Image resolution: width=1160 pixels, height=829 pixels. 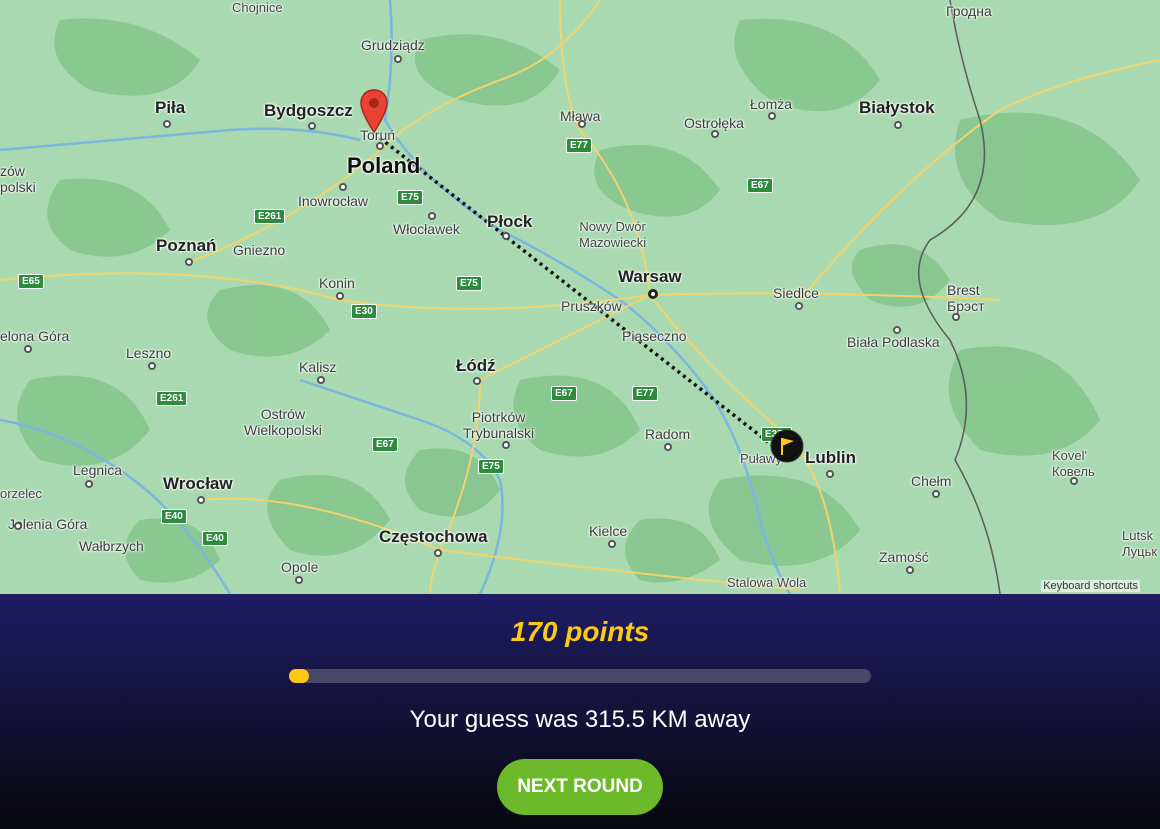 I want to click on city-label: Płock, so click(x=510, y=221).